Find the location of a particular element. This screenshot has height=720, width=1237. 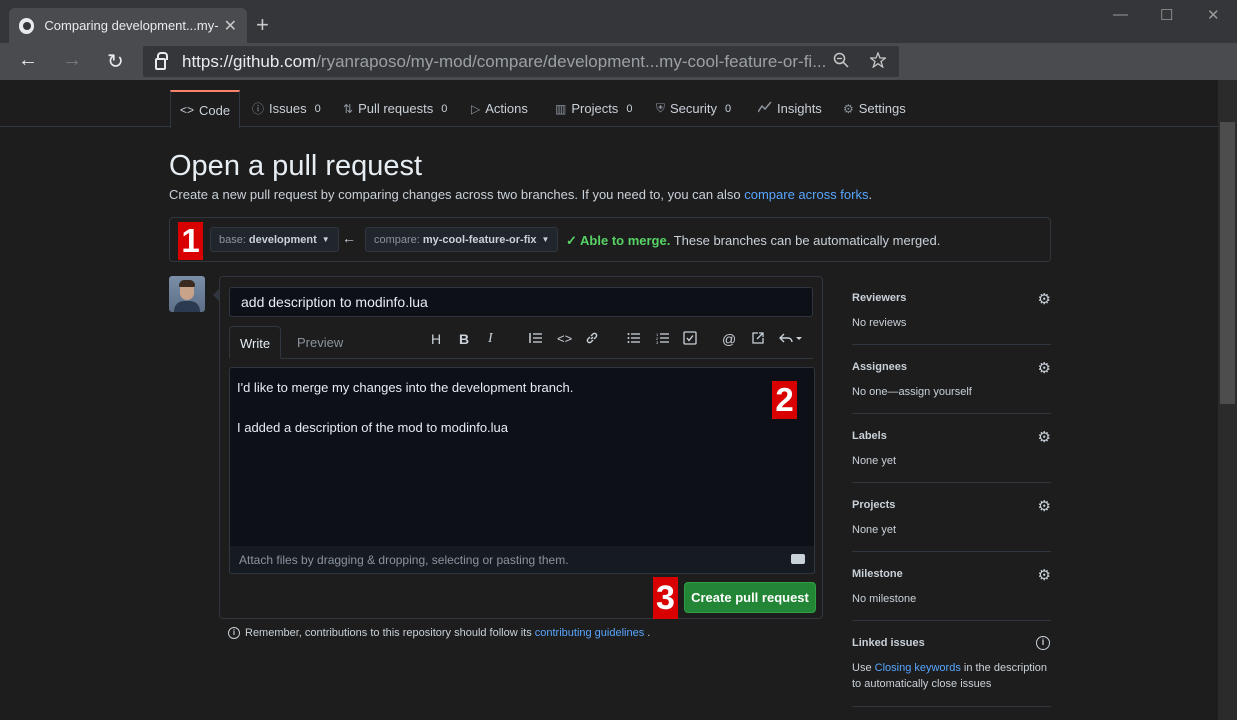

shield-icon: ⛨ is located at coordinates (661, 108).